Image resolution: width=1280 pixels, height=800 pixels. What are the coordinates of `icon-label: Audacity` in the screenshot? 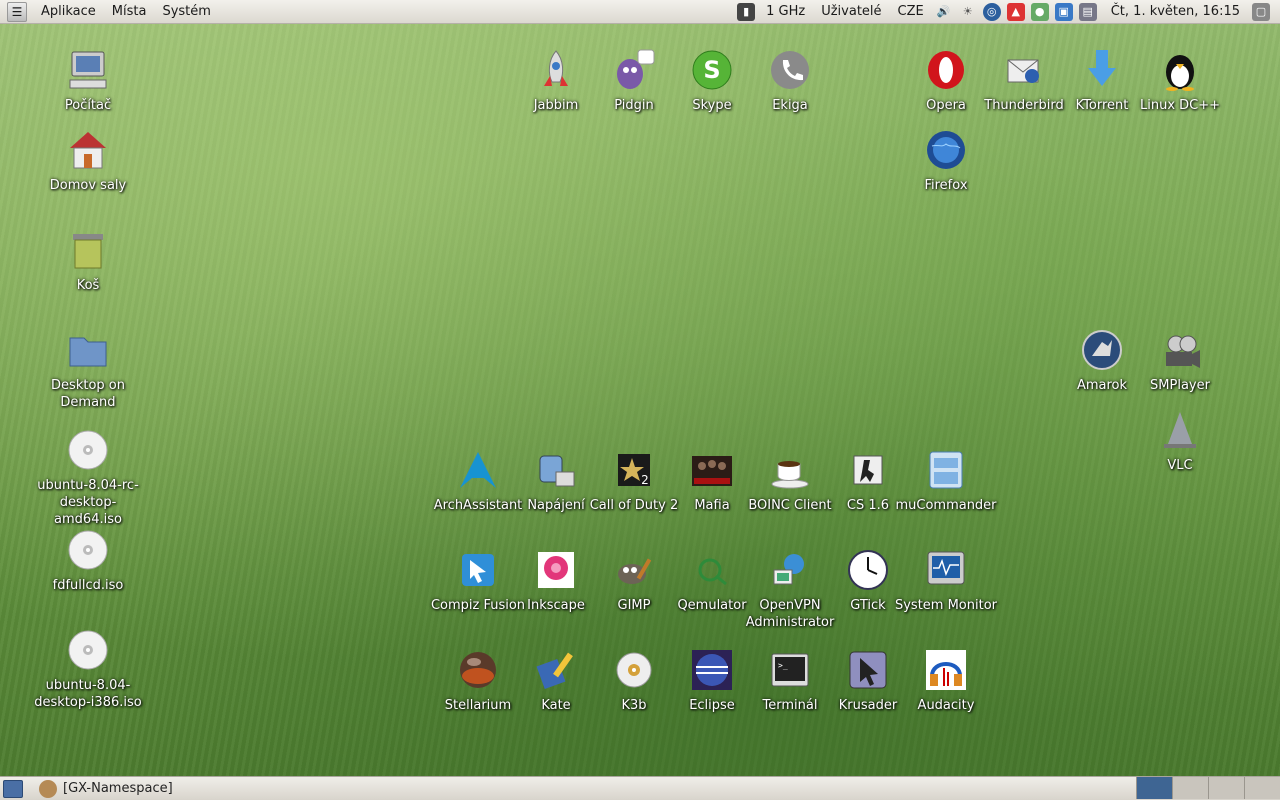 It's located at (946, 705).